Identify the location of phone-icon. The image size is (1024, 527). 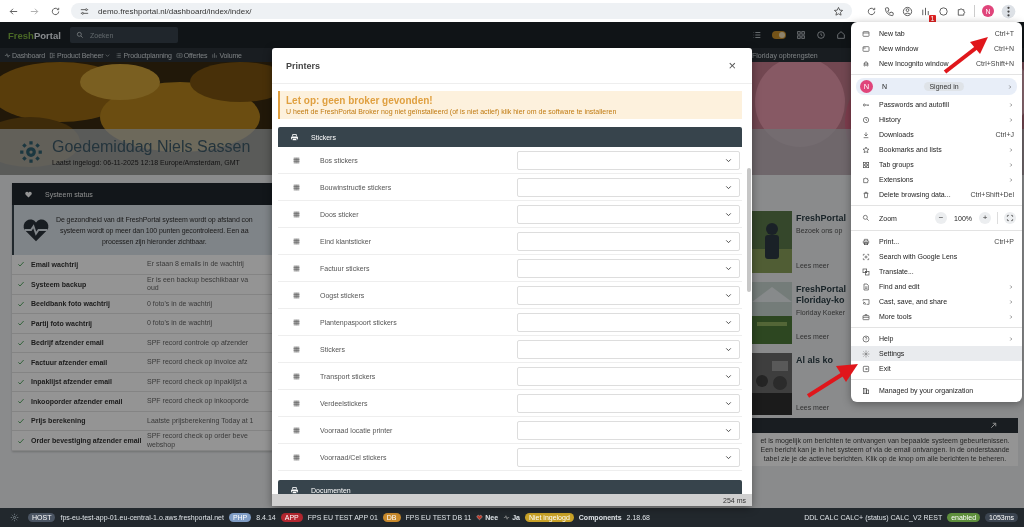
(889, 11).